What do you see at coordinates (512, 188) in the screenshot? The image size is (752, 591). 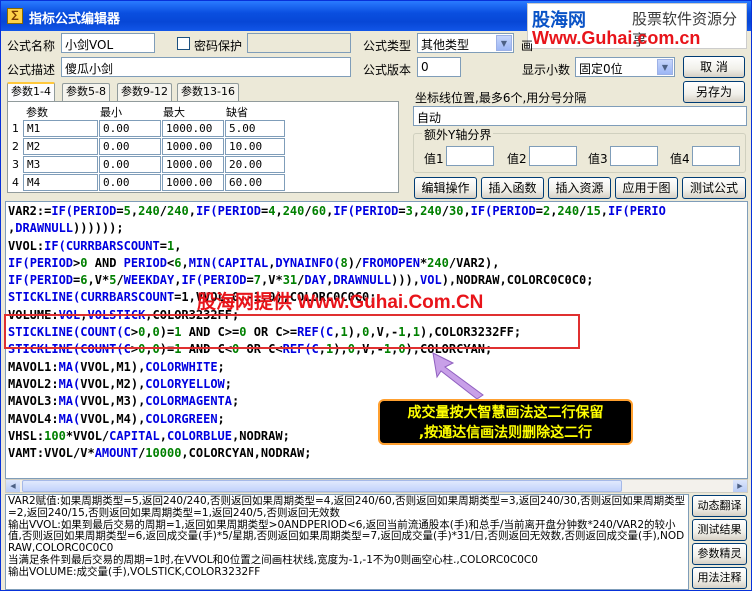 I see `insert-function-button: 插入函数` at bounding box center [512, 188].